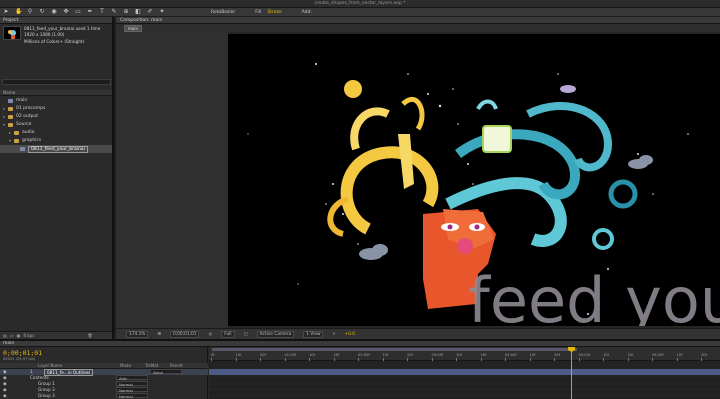 The width and height of the screenshot is (720, 399). I want to click on timeline-fps: 00031 (29.97 fps), so click(19, 359).